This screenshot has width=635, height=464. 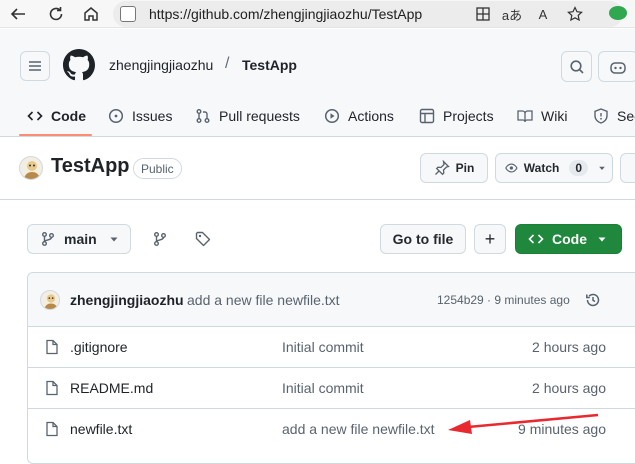 I want to click on refresh-button, so click(x=56, y=14).